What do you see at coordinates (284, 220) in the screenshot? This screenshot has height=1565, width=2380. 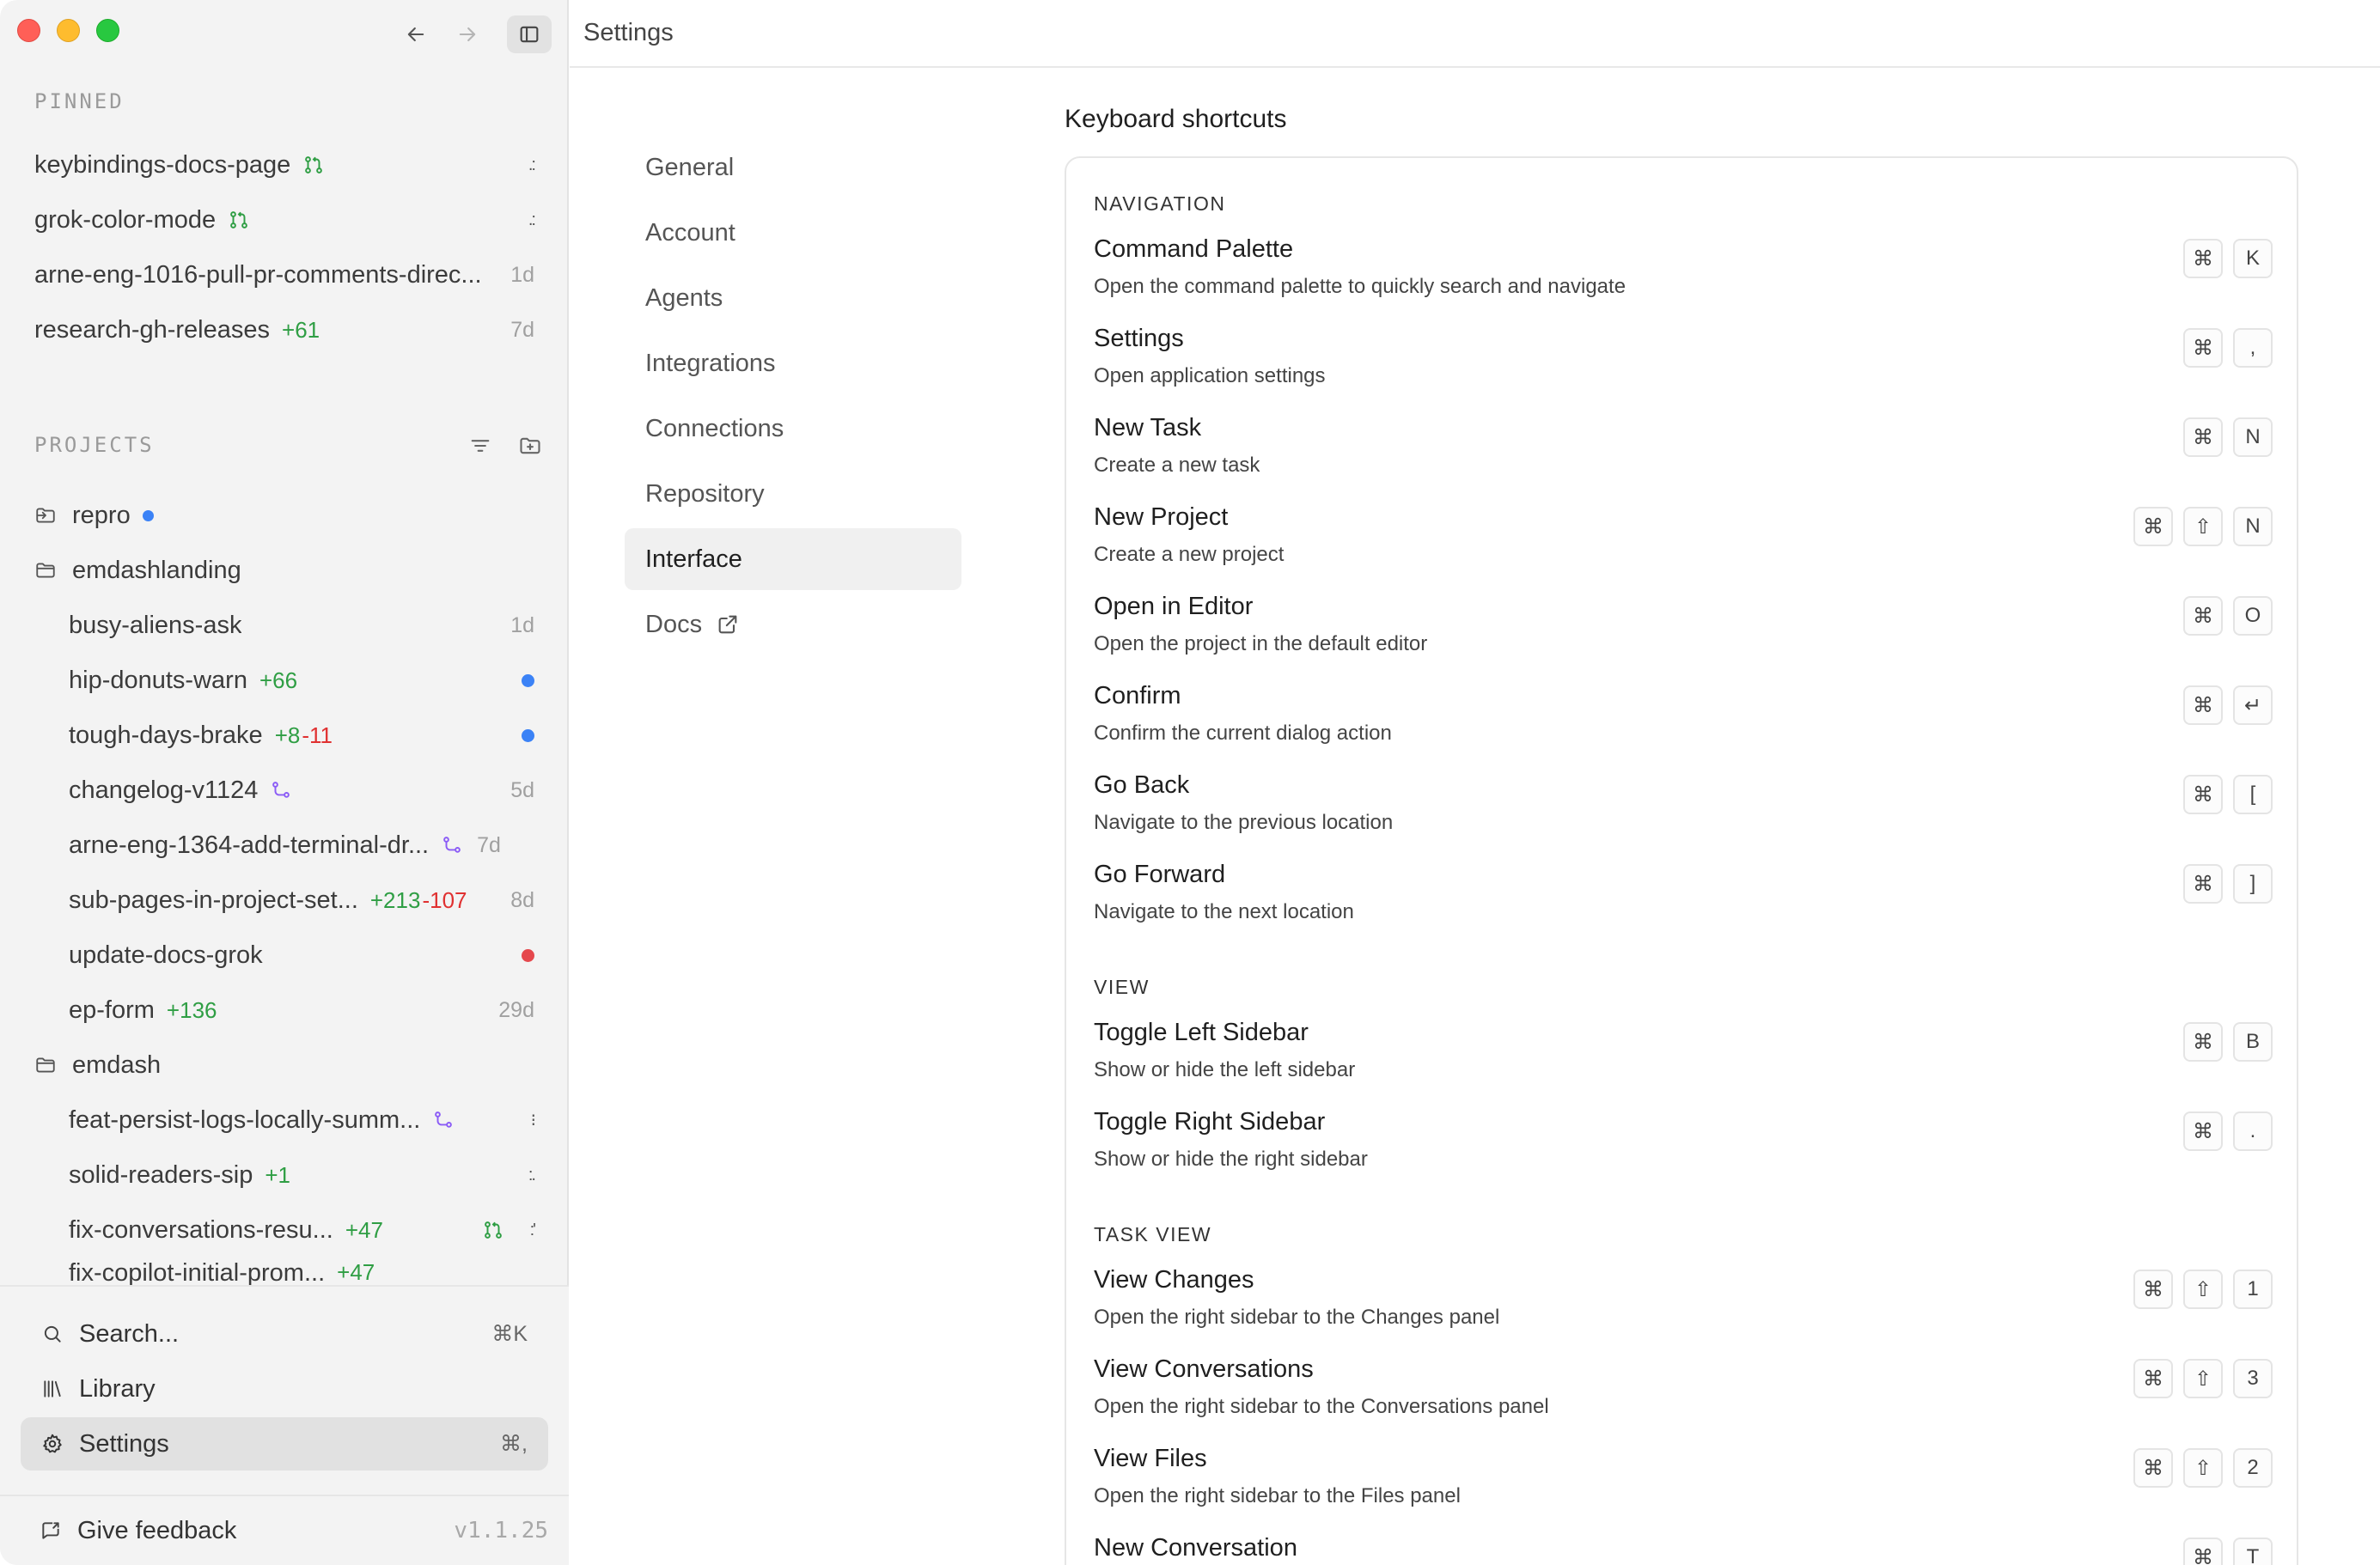 I see `pinned-task: grok-color-mode .:` at bounding box center [284, 220].